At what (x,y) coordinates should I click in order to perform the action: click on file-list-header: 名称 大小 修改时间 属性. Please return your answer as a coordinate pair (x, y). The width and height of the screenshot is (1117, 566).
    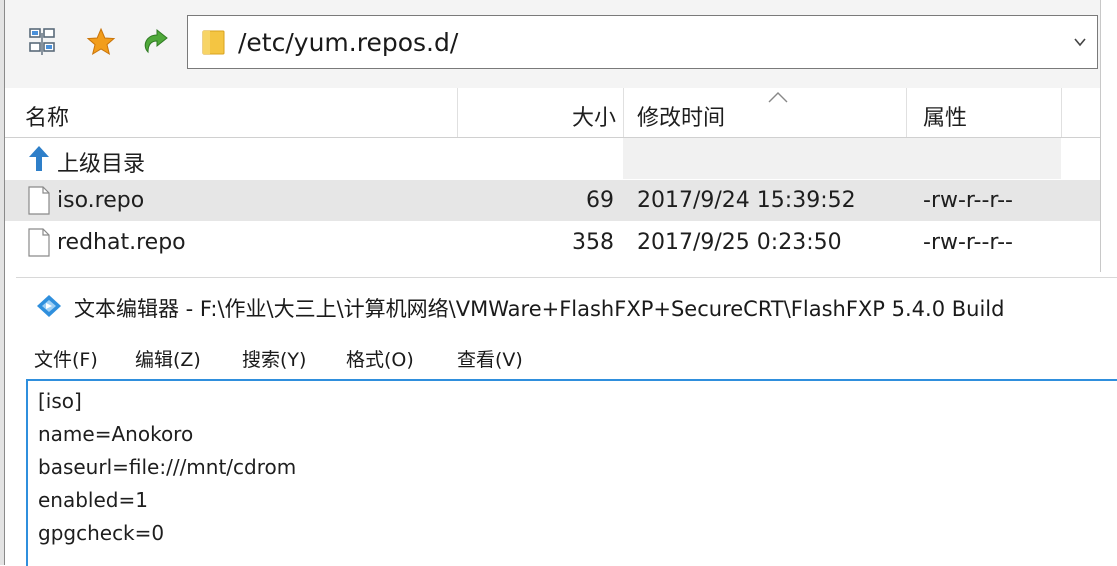
    Looking at the image, I should click on (552, 113).